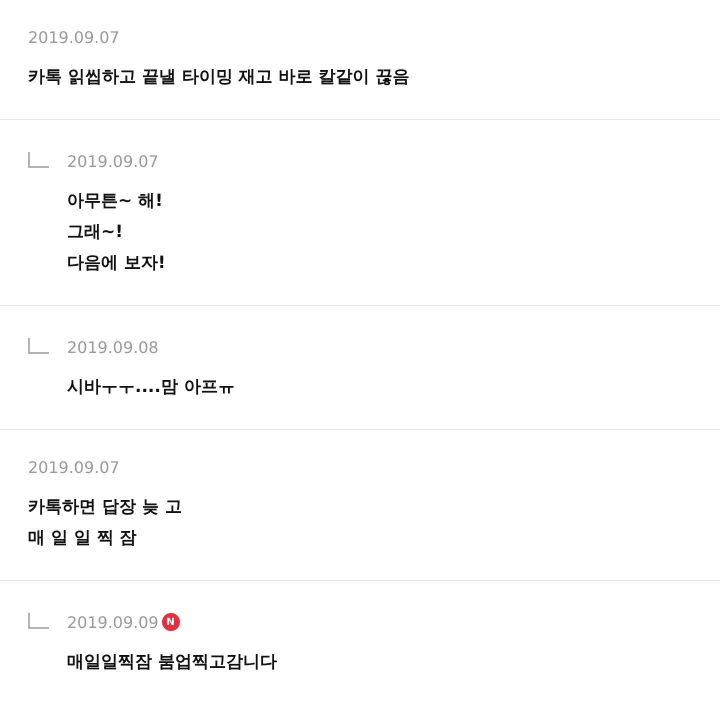  I want to click on comment-date: 2019.09.08, so click(113, 347).